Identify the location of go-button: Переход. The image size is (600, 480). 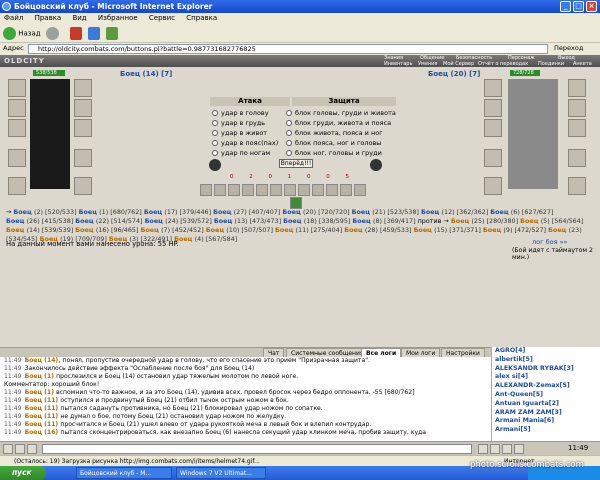
(568, 48).